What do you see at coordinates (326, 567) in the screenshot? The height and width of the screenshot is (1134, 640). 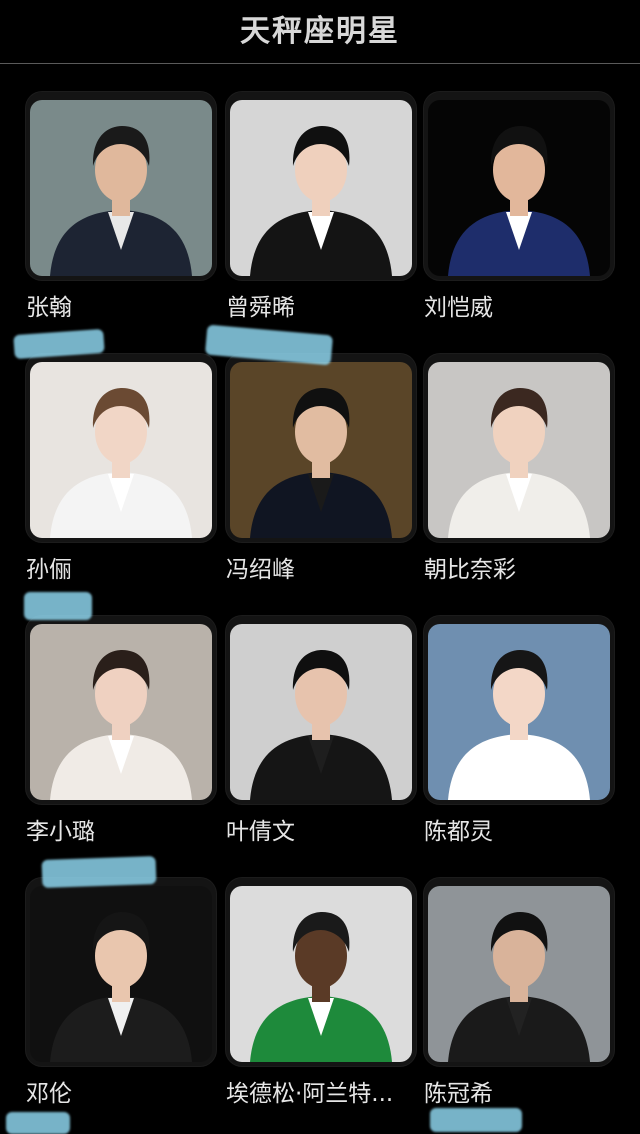 I see `celebrity-name: 冯绍峰` at bounding box center [326, 567].